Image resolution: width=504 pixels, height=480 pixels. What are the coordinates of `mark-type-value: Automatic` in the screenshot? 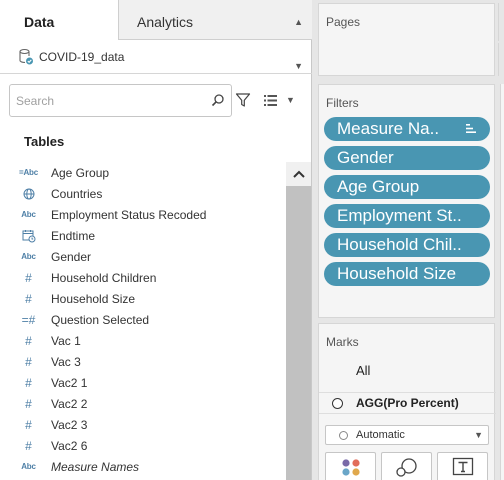 It's located at (380, 435).